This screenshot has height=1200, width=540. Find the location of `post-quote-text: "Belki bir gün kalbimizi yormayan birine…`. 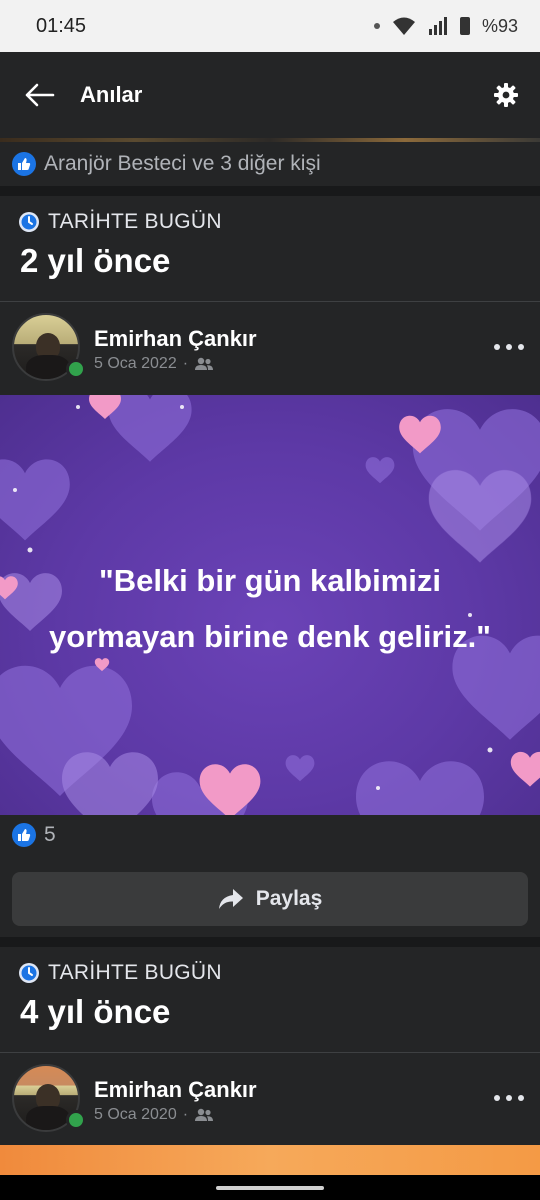

post-quote-text: "Belki bir gün kalbimizi yormayan birine… is located at coordinates (270, 608).